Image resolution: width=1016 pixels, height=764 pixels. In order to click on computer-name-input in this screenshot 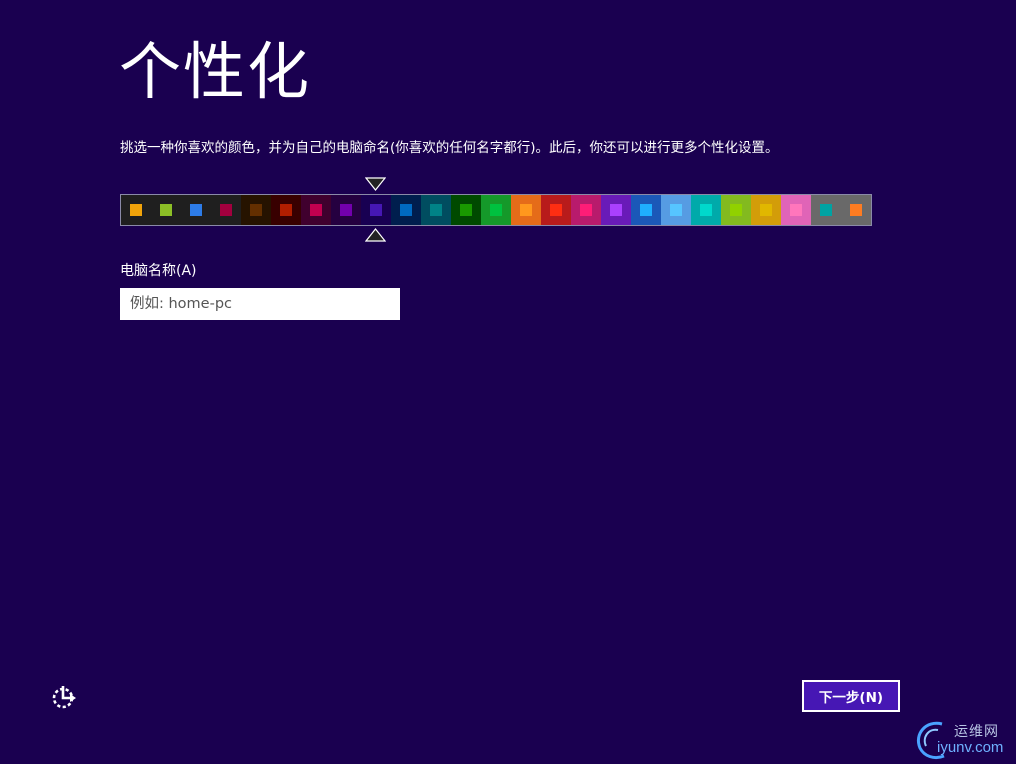, I will do `click(260, 304)`.